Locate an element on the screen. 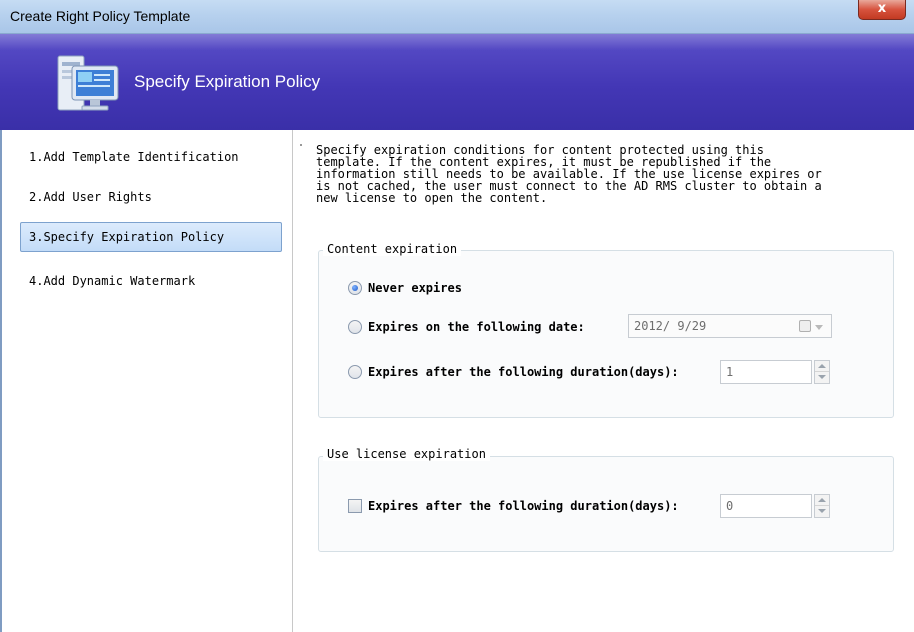  nav-step-label: 4.Add Dynamic Watermark is located at coordinates (112, 281).